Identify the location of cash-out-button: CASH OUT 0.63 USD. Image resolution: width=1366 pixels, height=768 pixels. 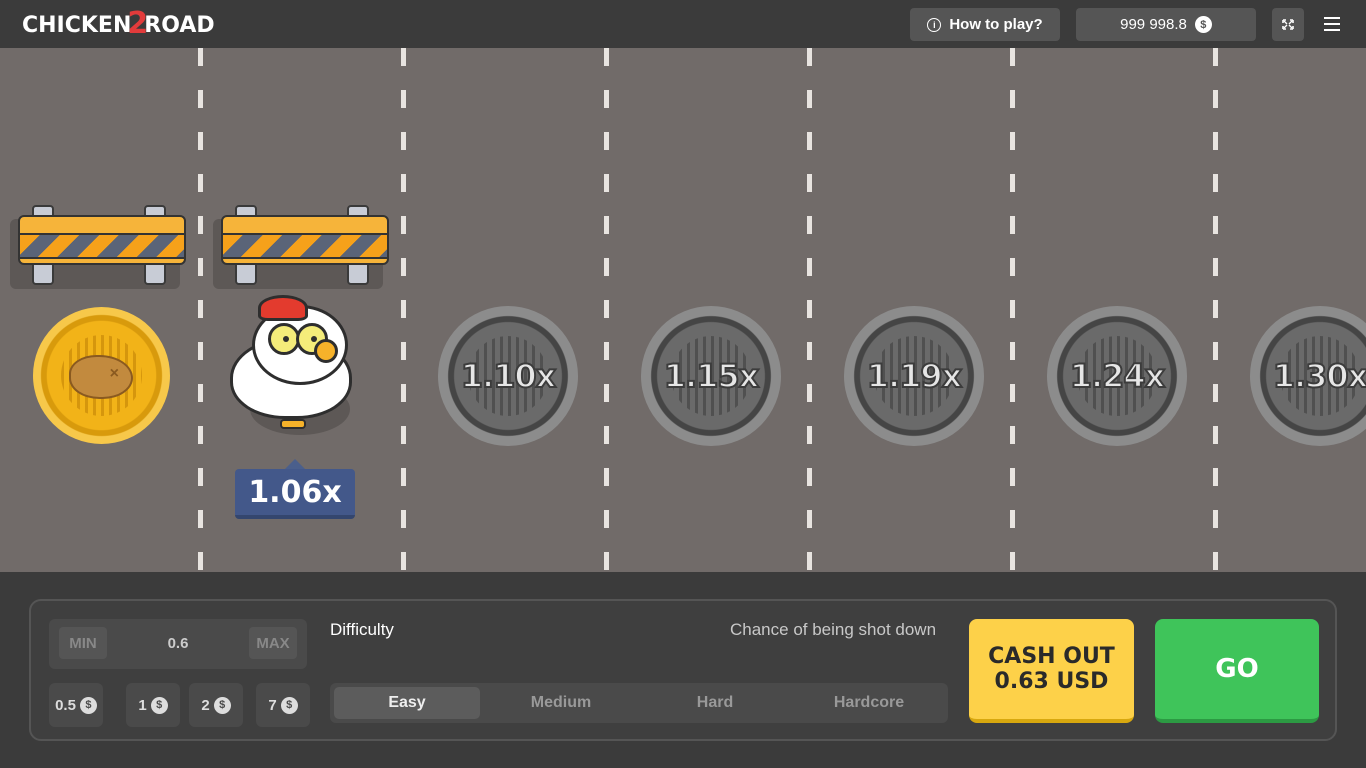
(1051, 671).